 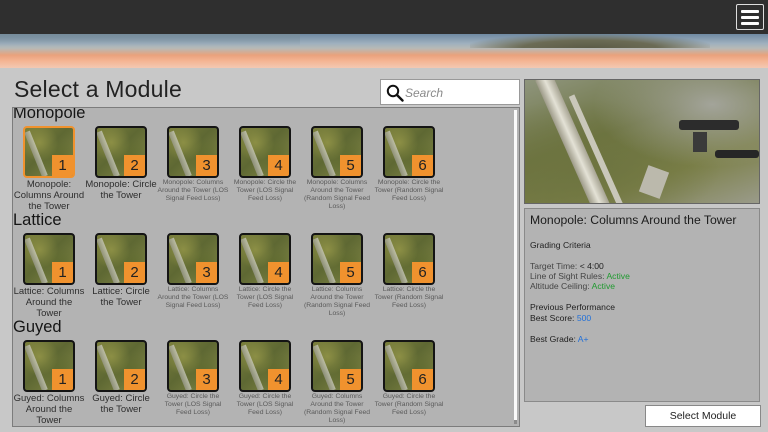 I want to click on module-preview-image, so click(x=642, y=141).